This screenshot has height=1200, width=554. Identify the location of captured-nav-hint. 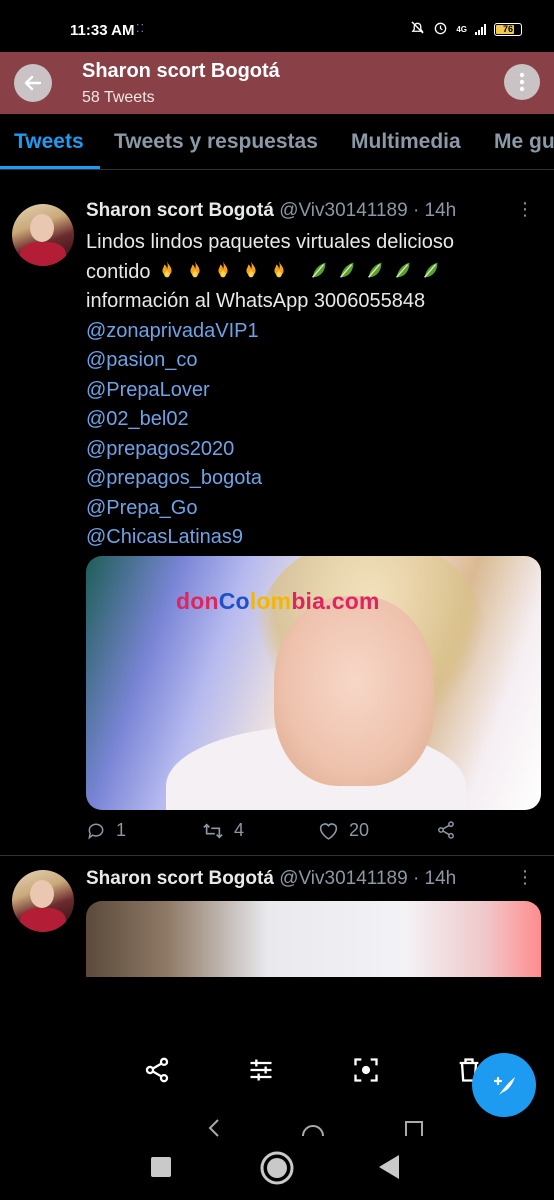
(277, 1128).